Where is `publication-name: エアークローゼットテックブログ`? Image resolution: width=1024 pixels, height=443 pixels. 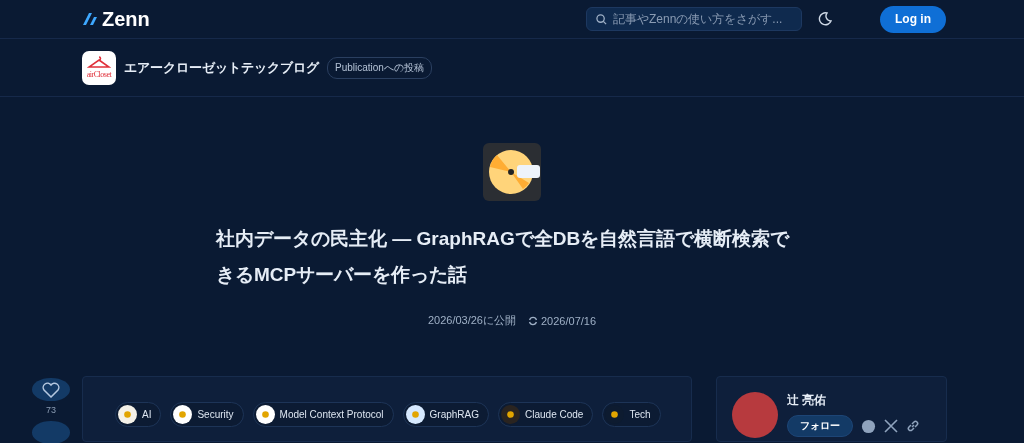 publication-name: エアークローゼットテックブログ is located at coordinates (221, 67).